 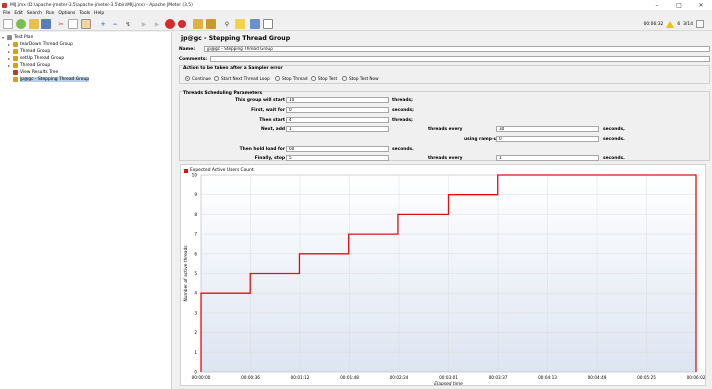 I want to click on tree-item-label: setUp Thread Group, so click(x=42, y=58).